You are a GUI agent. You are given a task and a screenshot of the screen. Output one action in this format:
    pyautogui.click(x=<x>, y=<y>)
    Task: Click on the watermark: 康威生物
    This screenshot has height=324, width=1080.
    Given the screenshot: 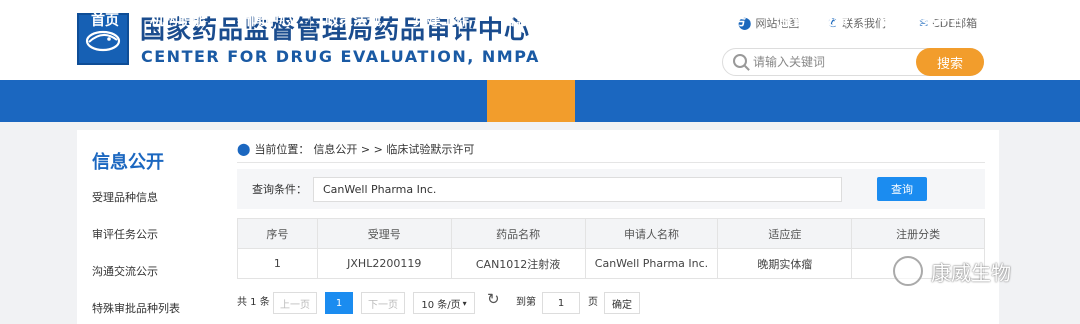 What is the action you would take?
    pyautogui.click(x=952, y=271)
    